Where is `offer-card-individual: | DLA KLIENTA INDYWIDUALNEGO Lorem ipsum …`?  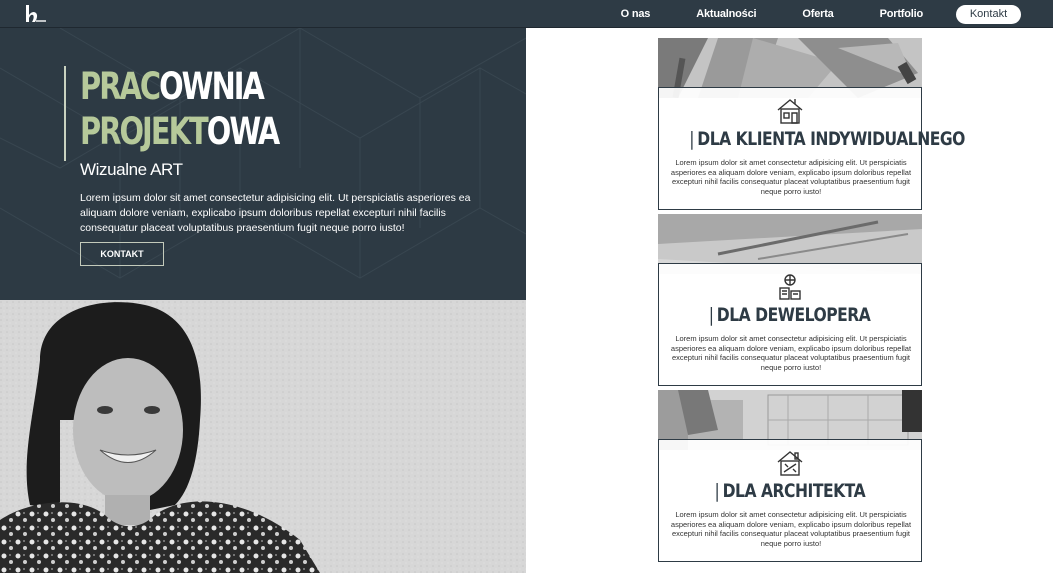
offer-card-individual: | DLA KLIENTA INDYWIDUALNEGO Lorem ipsum … is located at coordinates (811, 124).